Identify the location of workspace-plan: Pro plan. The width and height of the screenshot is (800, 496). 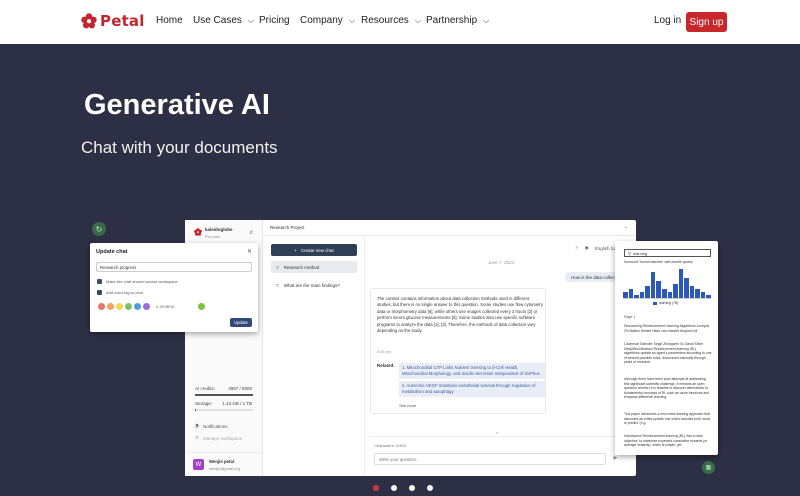
(212, 236).